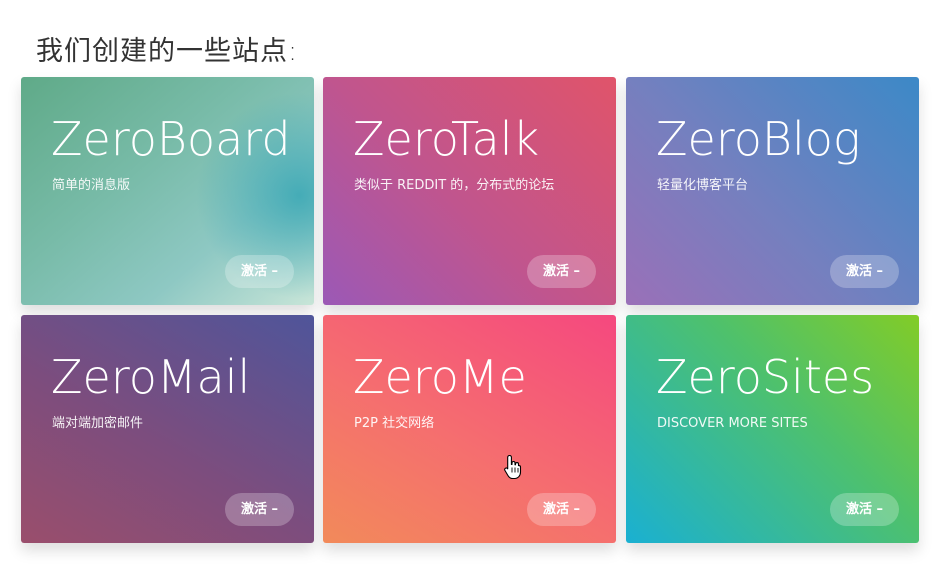 This screenshot has height=565, width=938. I want to click on site-card-zerotalk: ZeroTalk 类似于 REDDIT 的，分布式的论坛 激活 –, so click(469, 191).